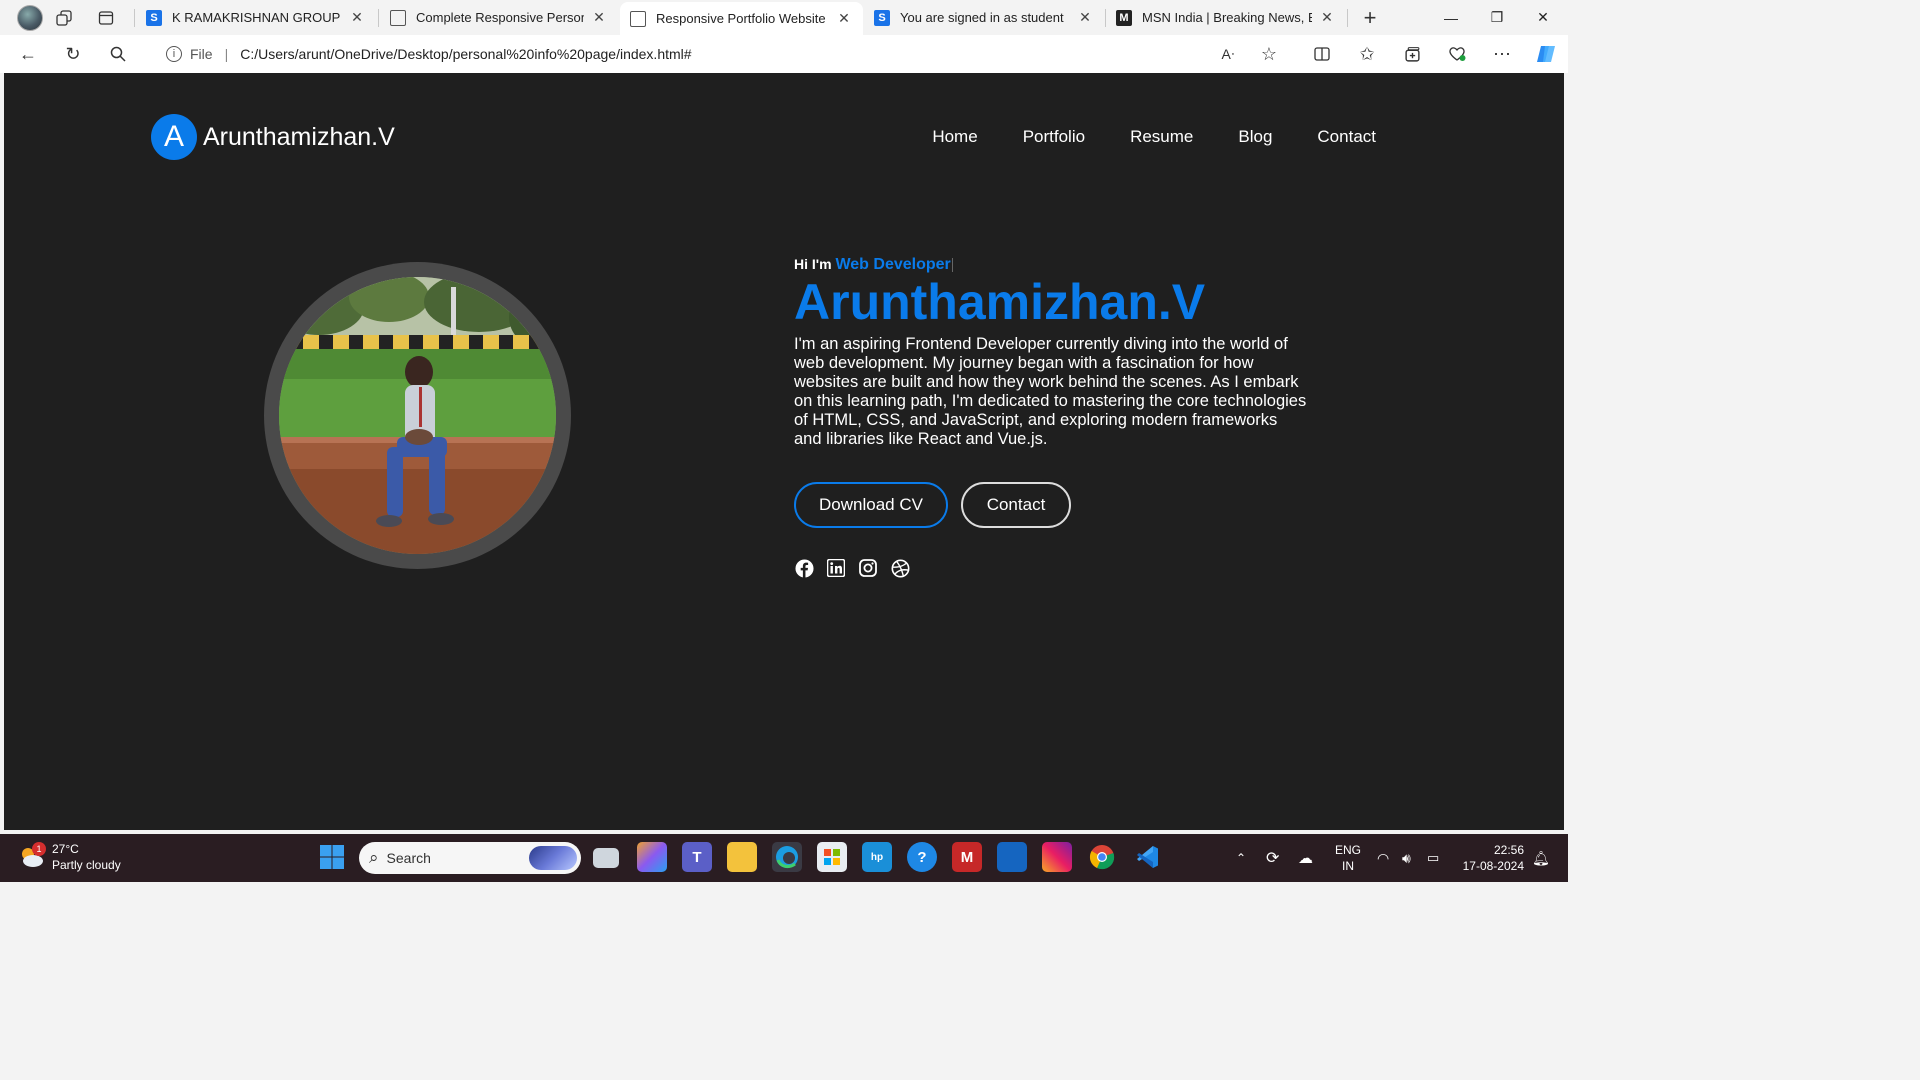 This screenshot has height=1080, width=1920. What do you see at coordinates (174, 54) in the screenshot?
I see `site-info-icon: i` at bounding box center [174, 54].